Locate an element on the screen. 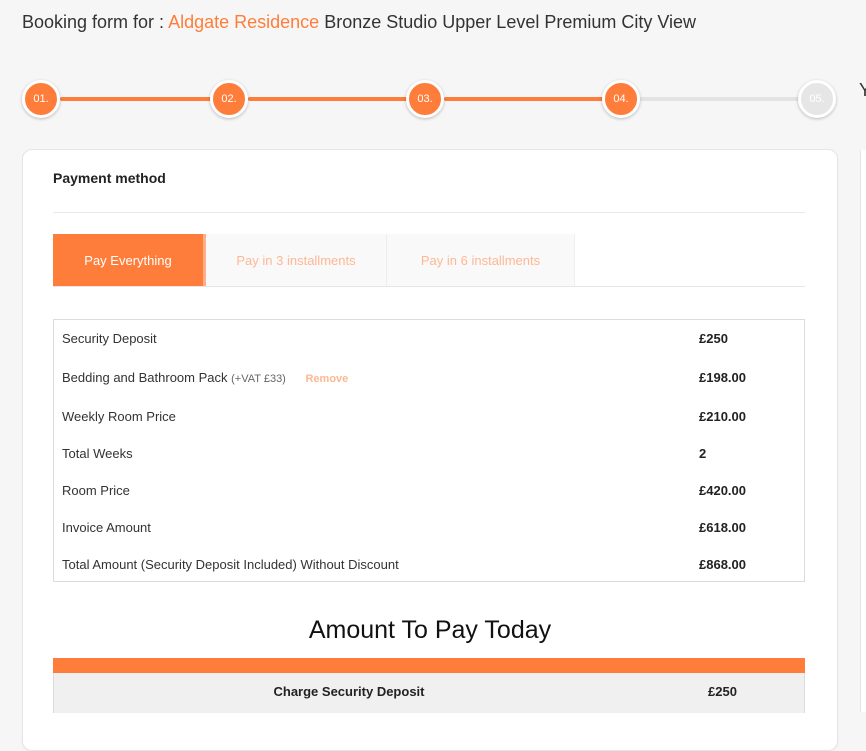  amount-table-header-bar is located at coordinates (429, 665).